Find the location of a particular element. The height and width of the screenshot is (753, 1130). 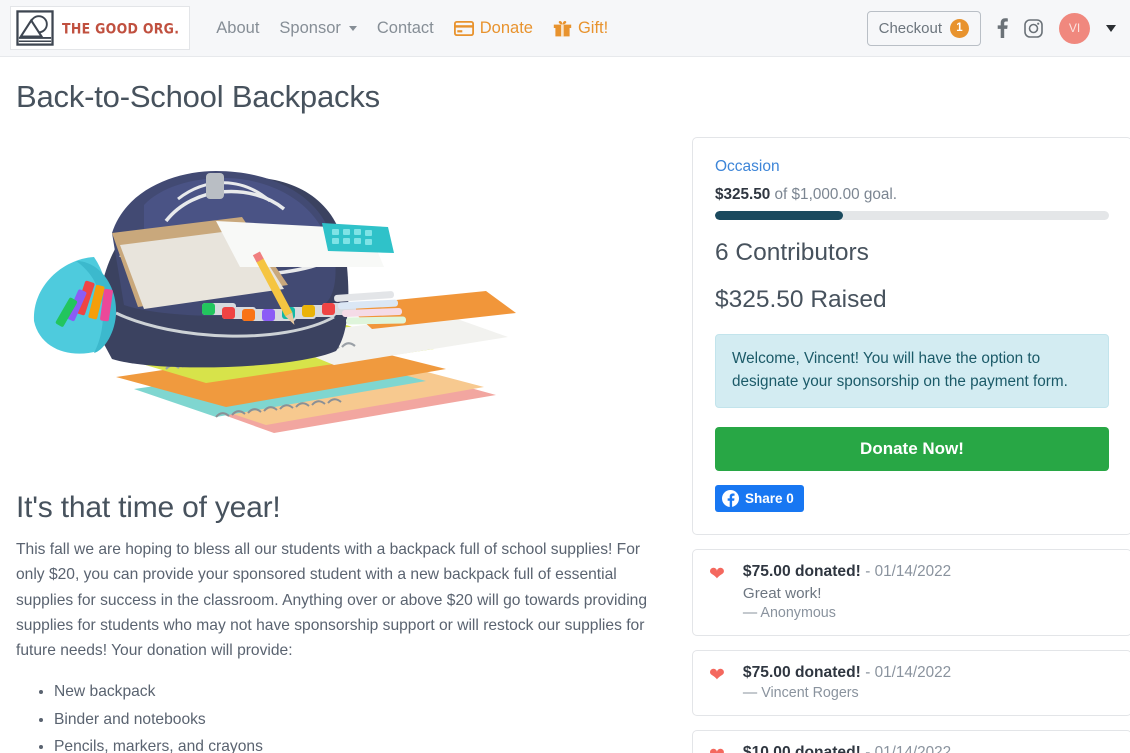

brand-name: THE GOOD ORG. is located at coordinates (121, 28).